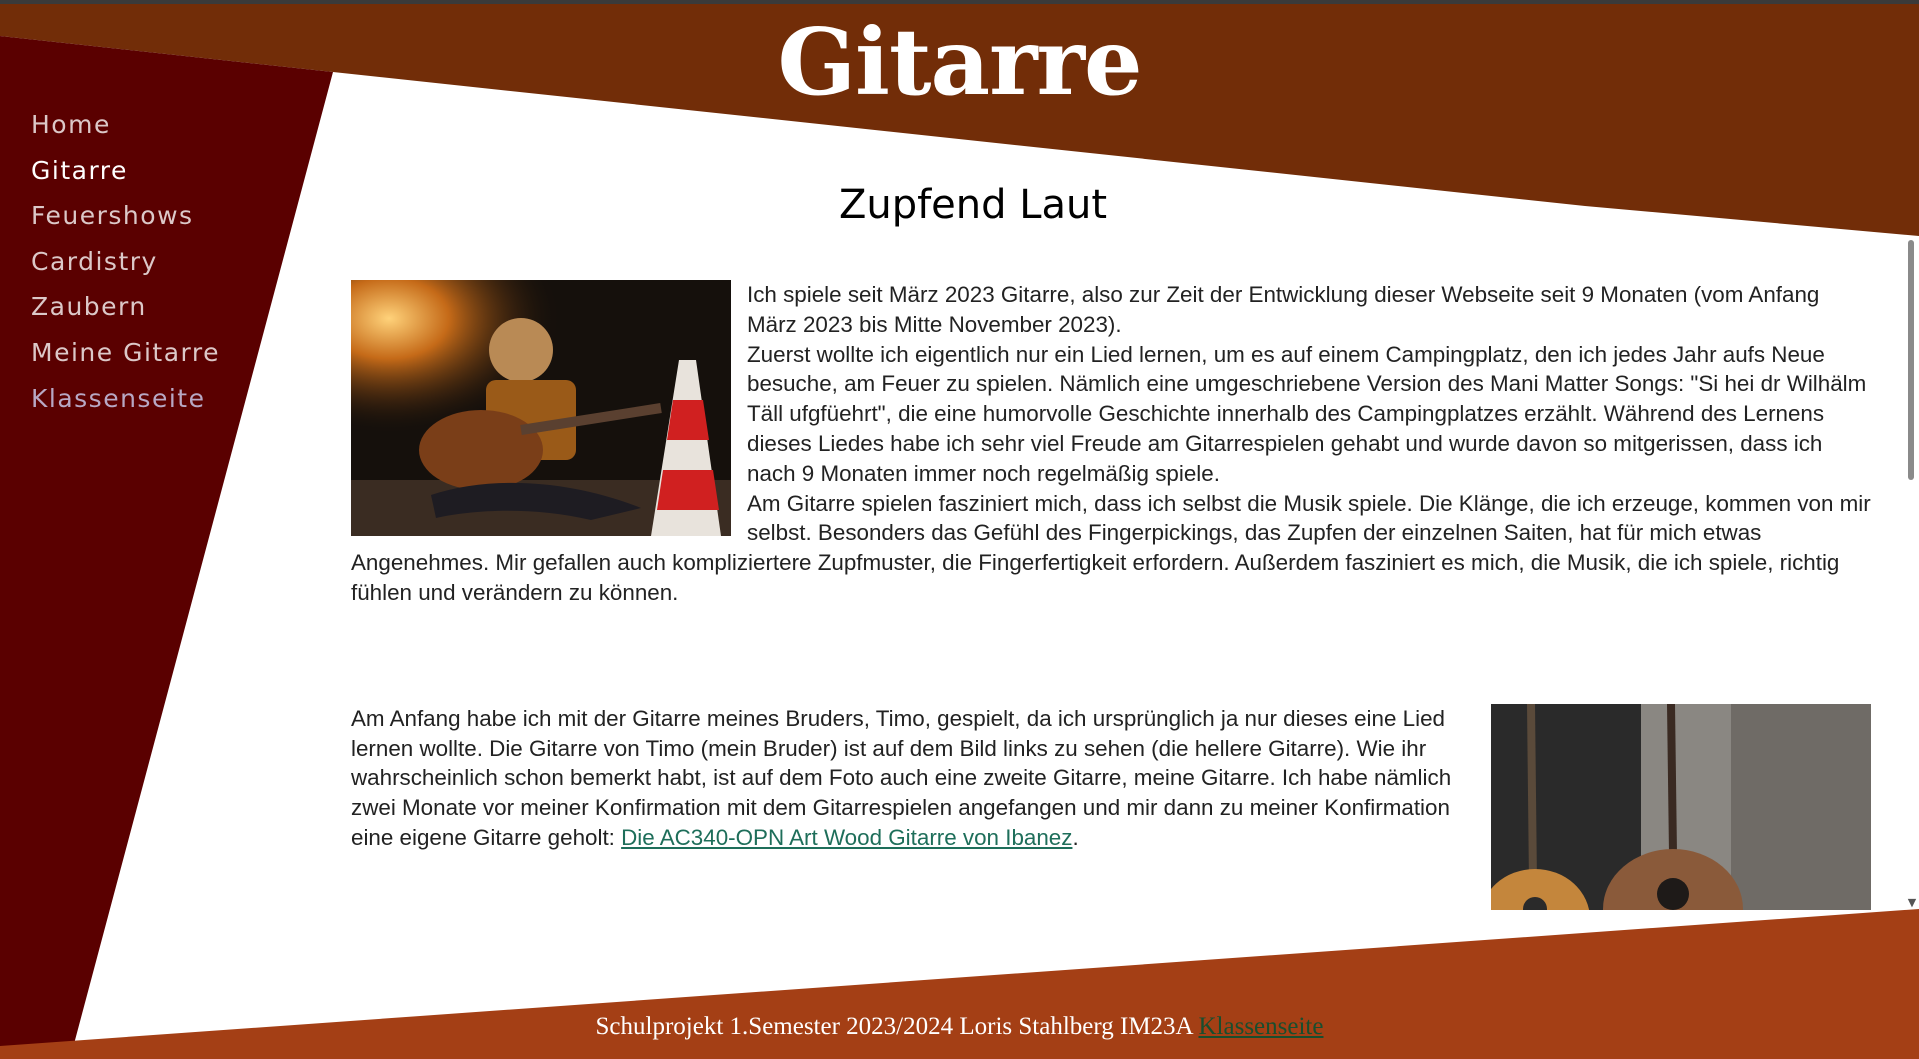 The width and height of the screenshot is (1919, 1059). What do you see at coordinates (125, 133) in the screenshot?
I see `nav-item-home: Home` at bounding box center [125, 133].